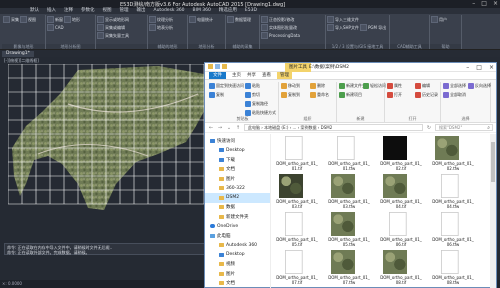 The width and height of the screenshot is (500, 288). I want to click on chevron-down-icon: ⌄, so click(229, 128).